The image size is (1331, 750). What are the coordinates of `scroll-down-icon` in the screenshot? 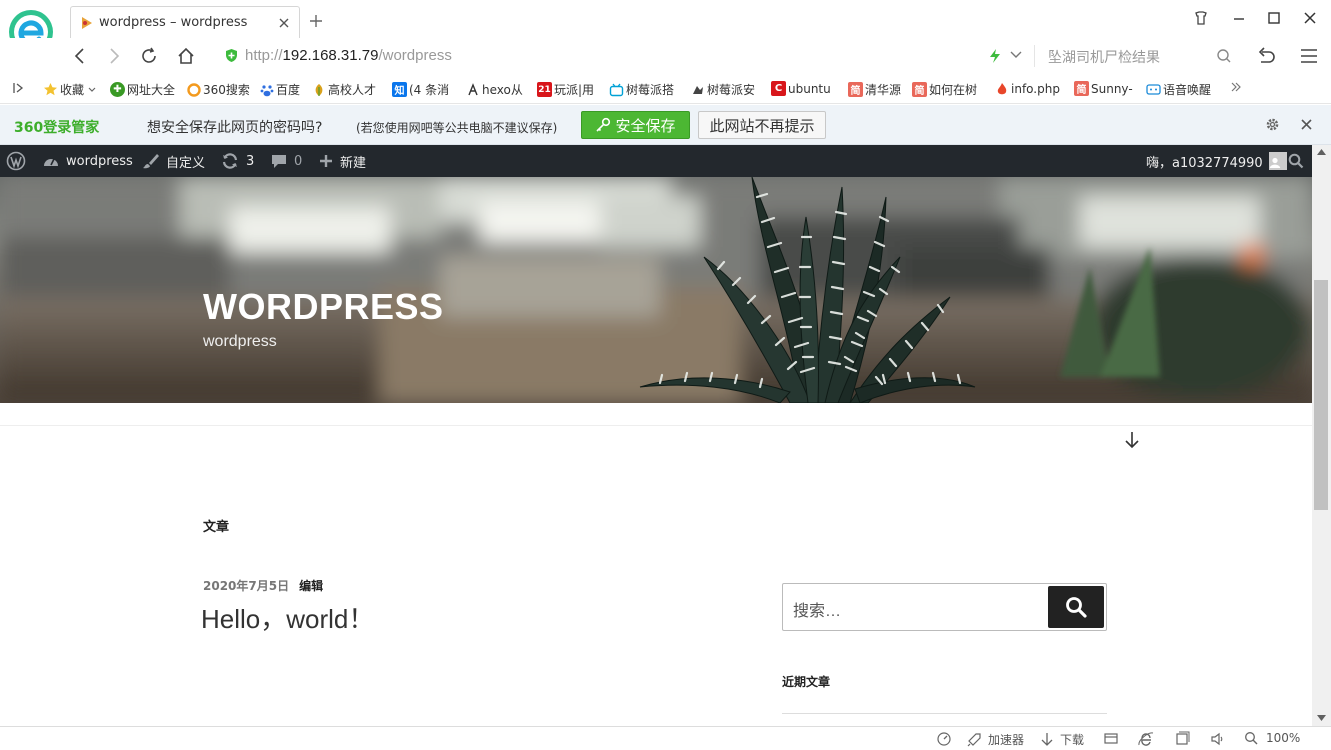 It's located at (1321, 718).